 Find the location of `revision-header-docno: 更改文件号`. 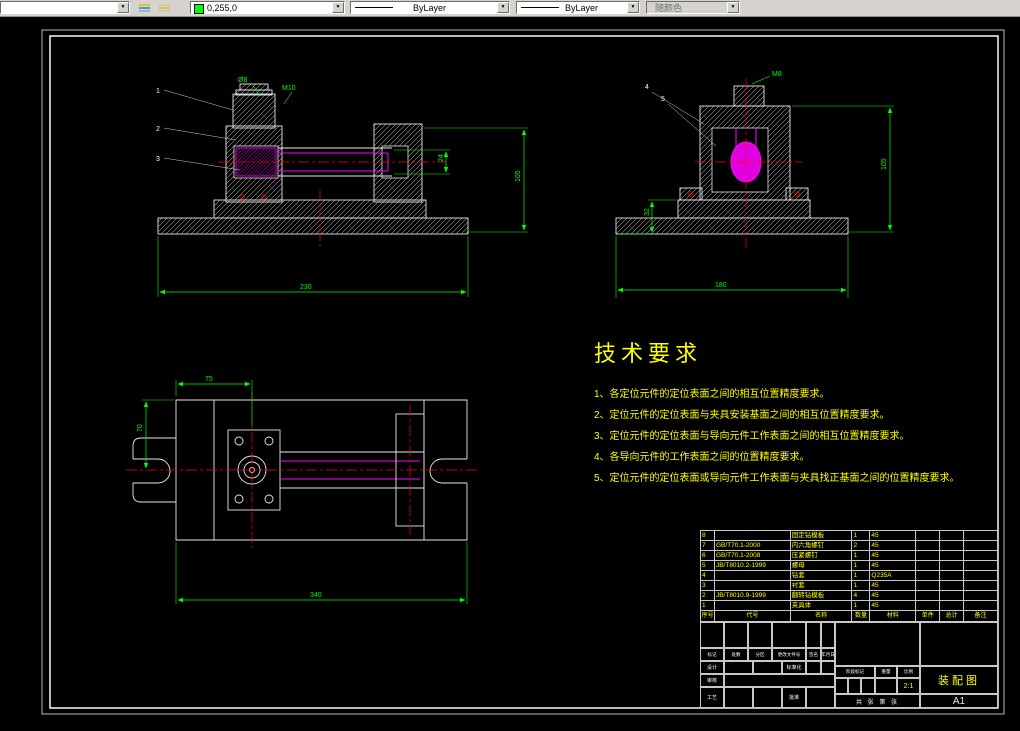

revision-header-docno: 更改文件号 is located at coordinates (789, 654).